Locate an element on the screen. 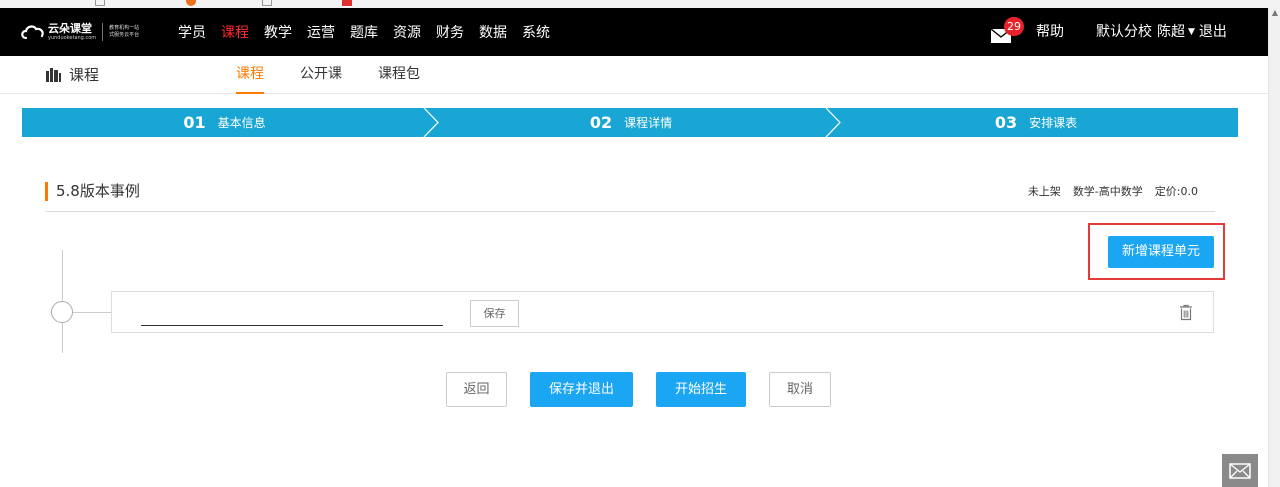  step-label: 课程详情 is located at coordinates (648, 123).